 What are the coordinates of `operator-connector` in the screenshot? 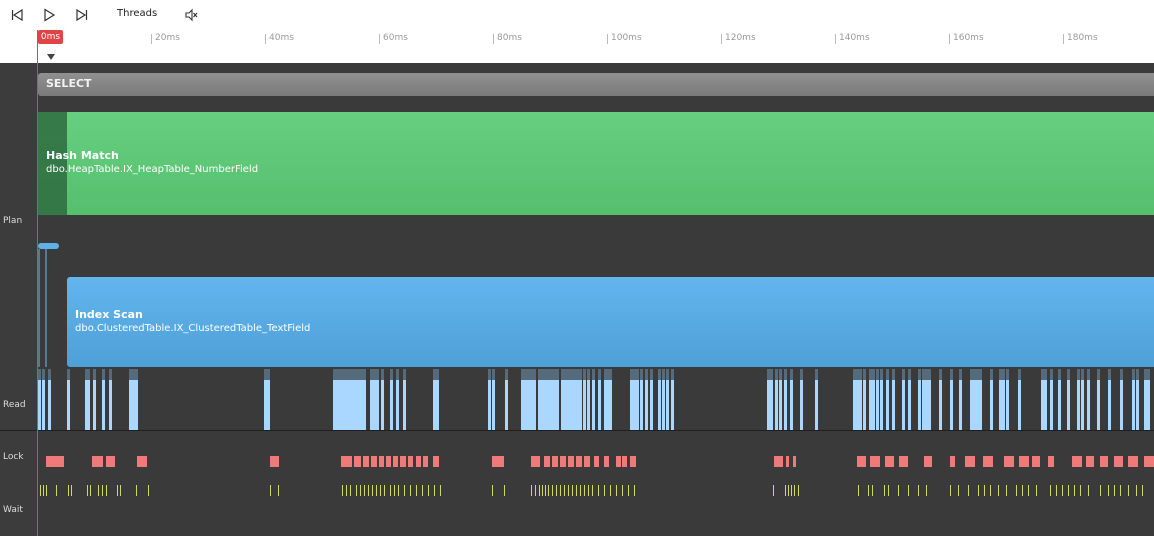 It's located at (46, 308).